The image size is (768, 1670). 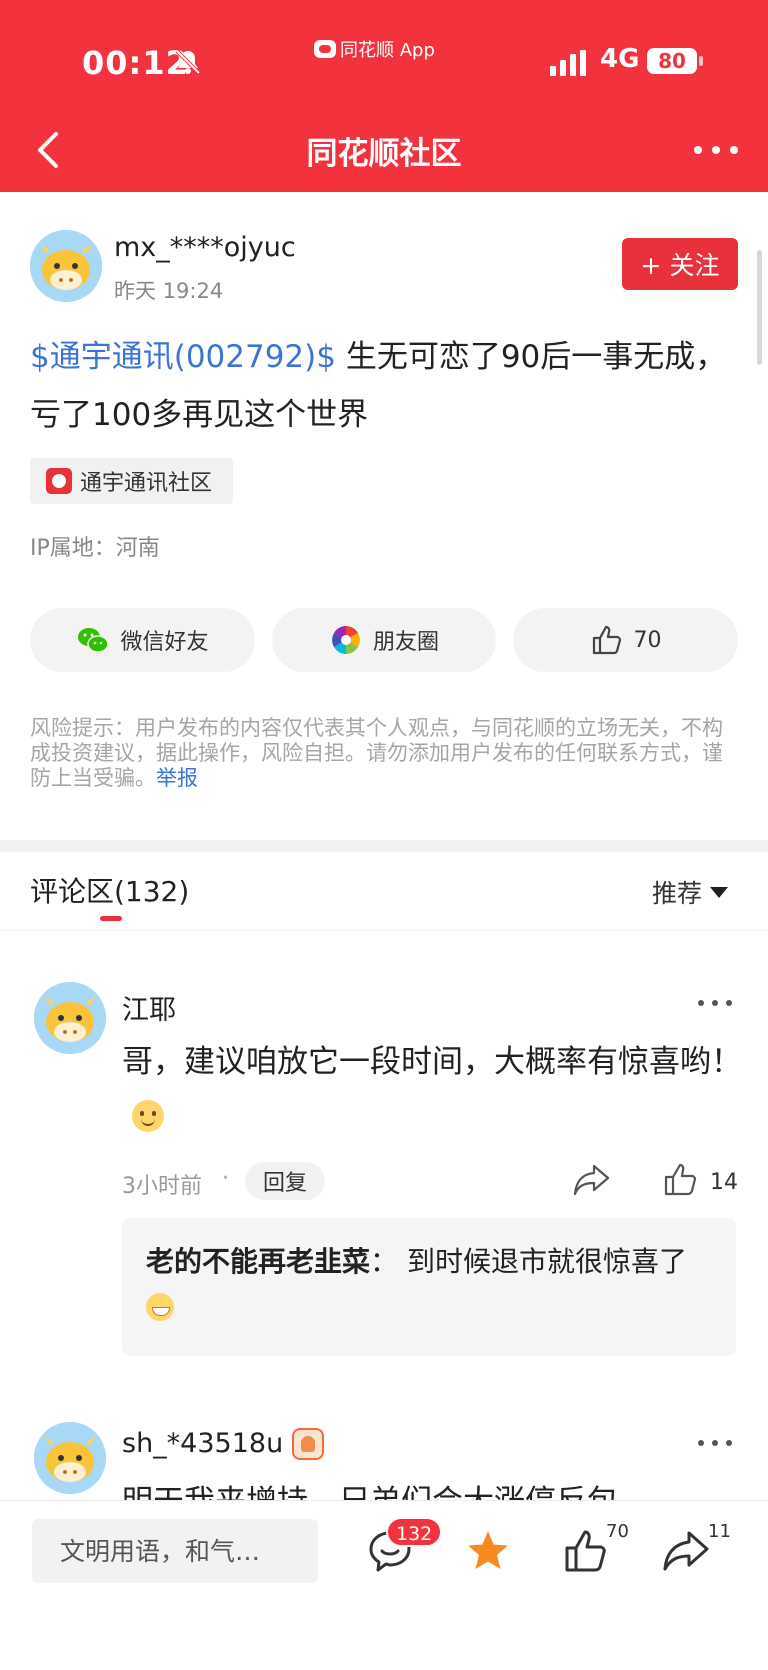 What do you see at coordinates (384, 154) in the screenshot?
I see `page-title: 同花顺社区` at bounding box center [384, 154].